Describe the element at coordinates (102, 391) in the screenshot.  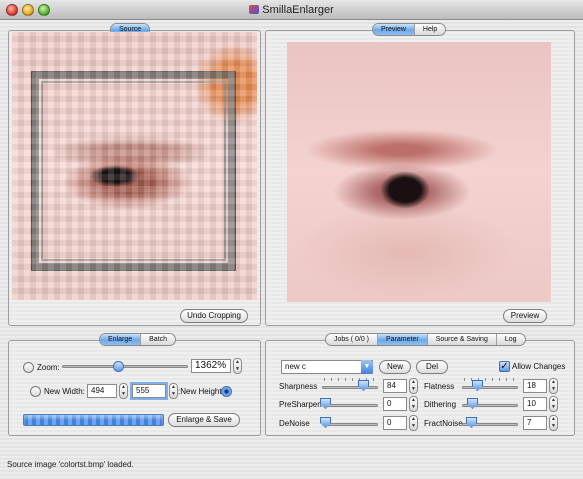
I see `new-width-field: 494` at that location.